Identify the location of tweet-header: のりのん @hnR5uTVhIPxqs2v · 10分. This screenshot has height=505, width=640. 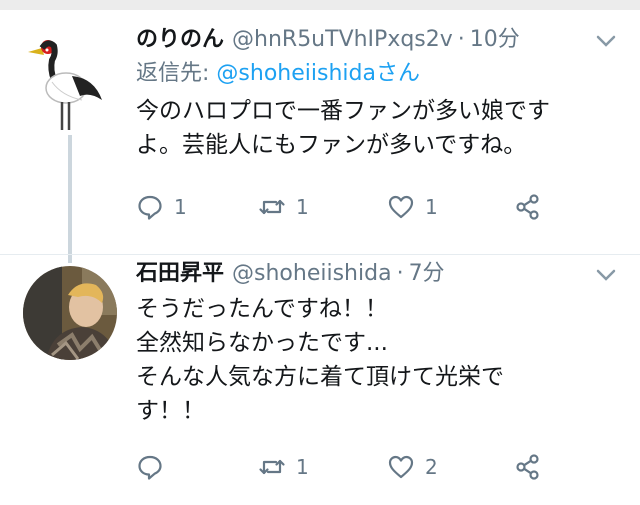
(378, 40).